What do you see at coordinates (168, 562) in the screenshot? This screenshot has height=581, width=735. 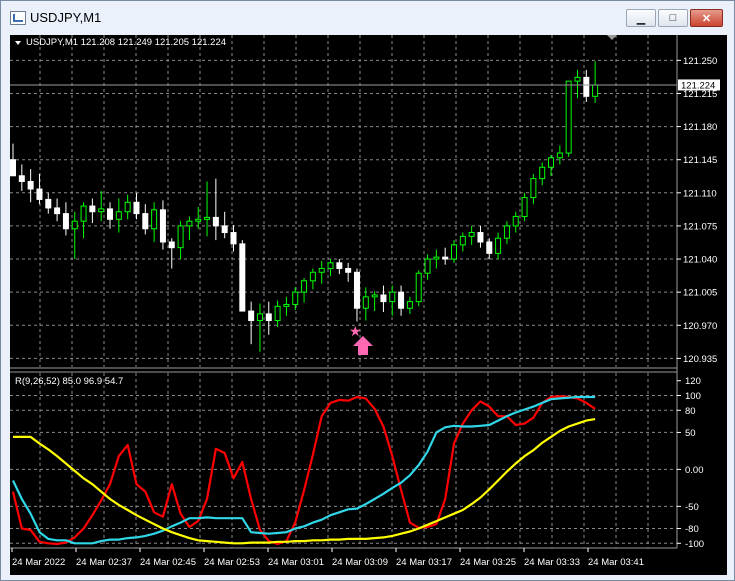 I see `time-tick-label: 24 Mar 02:45` at bounding box center [168, 562].